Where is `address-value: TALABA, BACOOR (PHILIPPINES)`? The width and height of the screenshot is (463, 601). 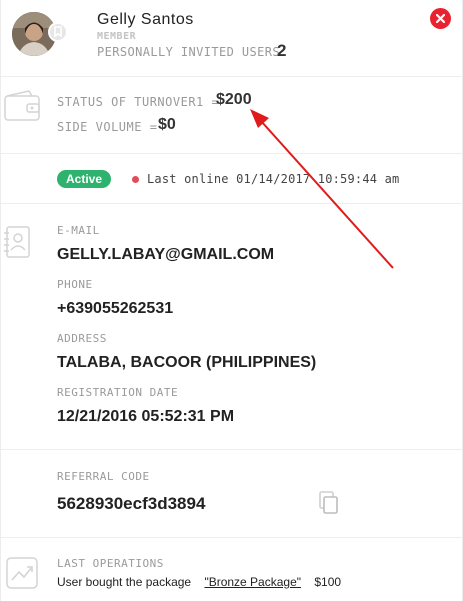 address-value: TALABA, BACOOR (PHILIPPINES) is located at coordinates (187, 362).